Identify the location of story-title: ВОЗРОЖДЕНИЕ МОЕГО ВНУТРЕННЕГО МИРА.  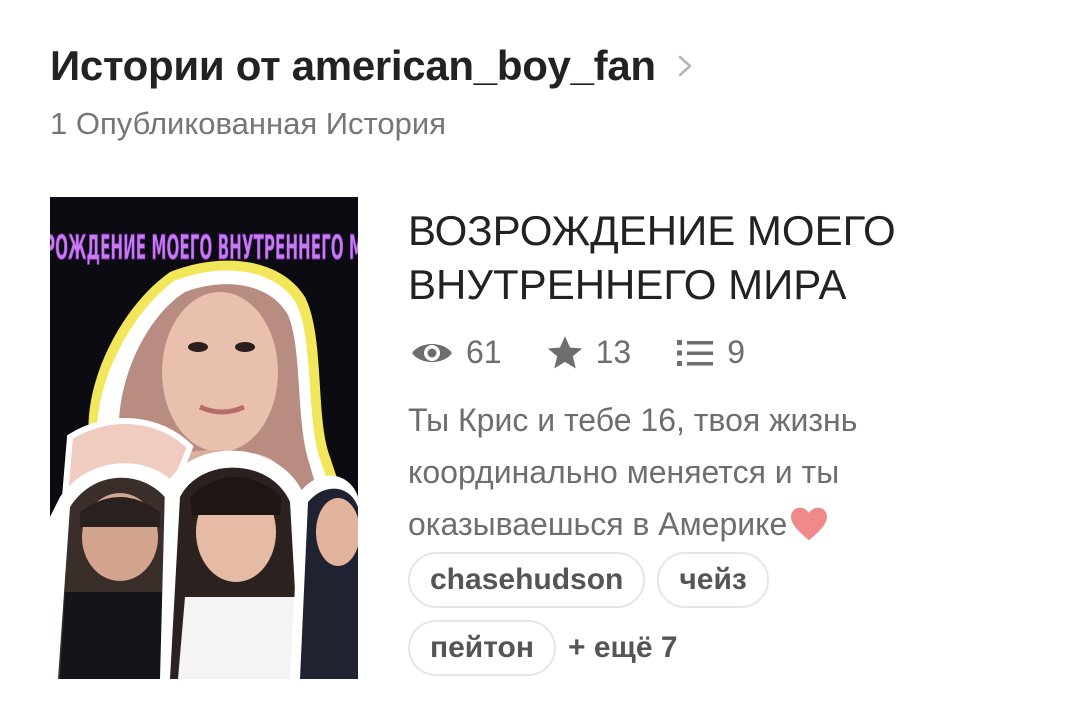
(728, 258).